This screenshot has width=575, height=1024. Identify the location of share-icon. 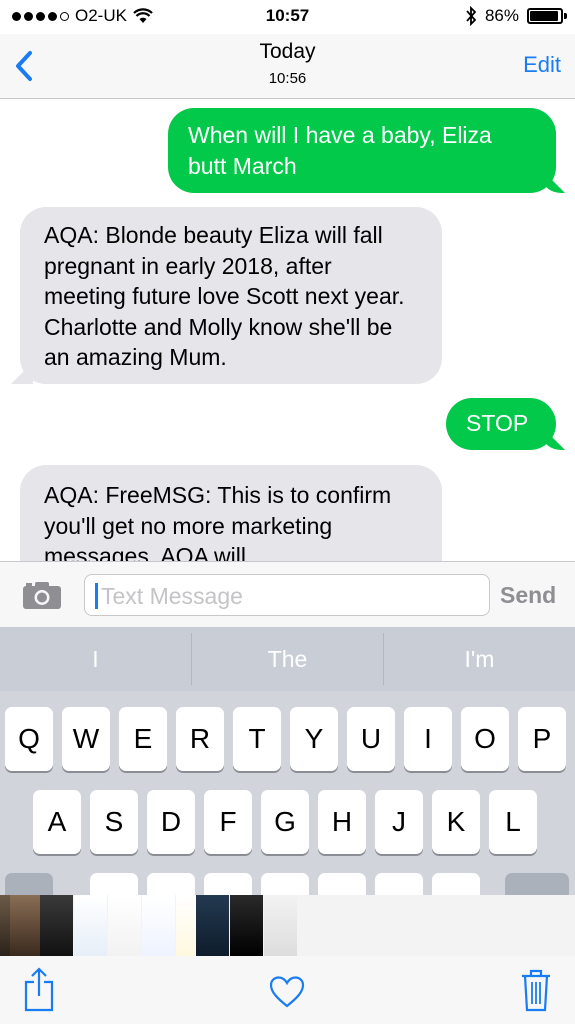
(39, 989).